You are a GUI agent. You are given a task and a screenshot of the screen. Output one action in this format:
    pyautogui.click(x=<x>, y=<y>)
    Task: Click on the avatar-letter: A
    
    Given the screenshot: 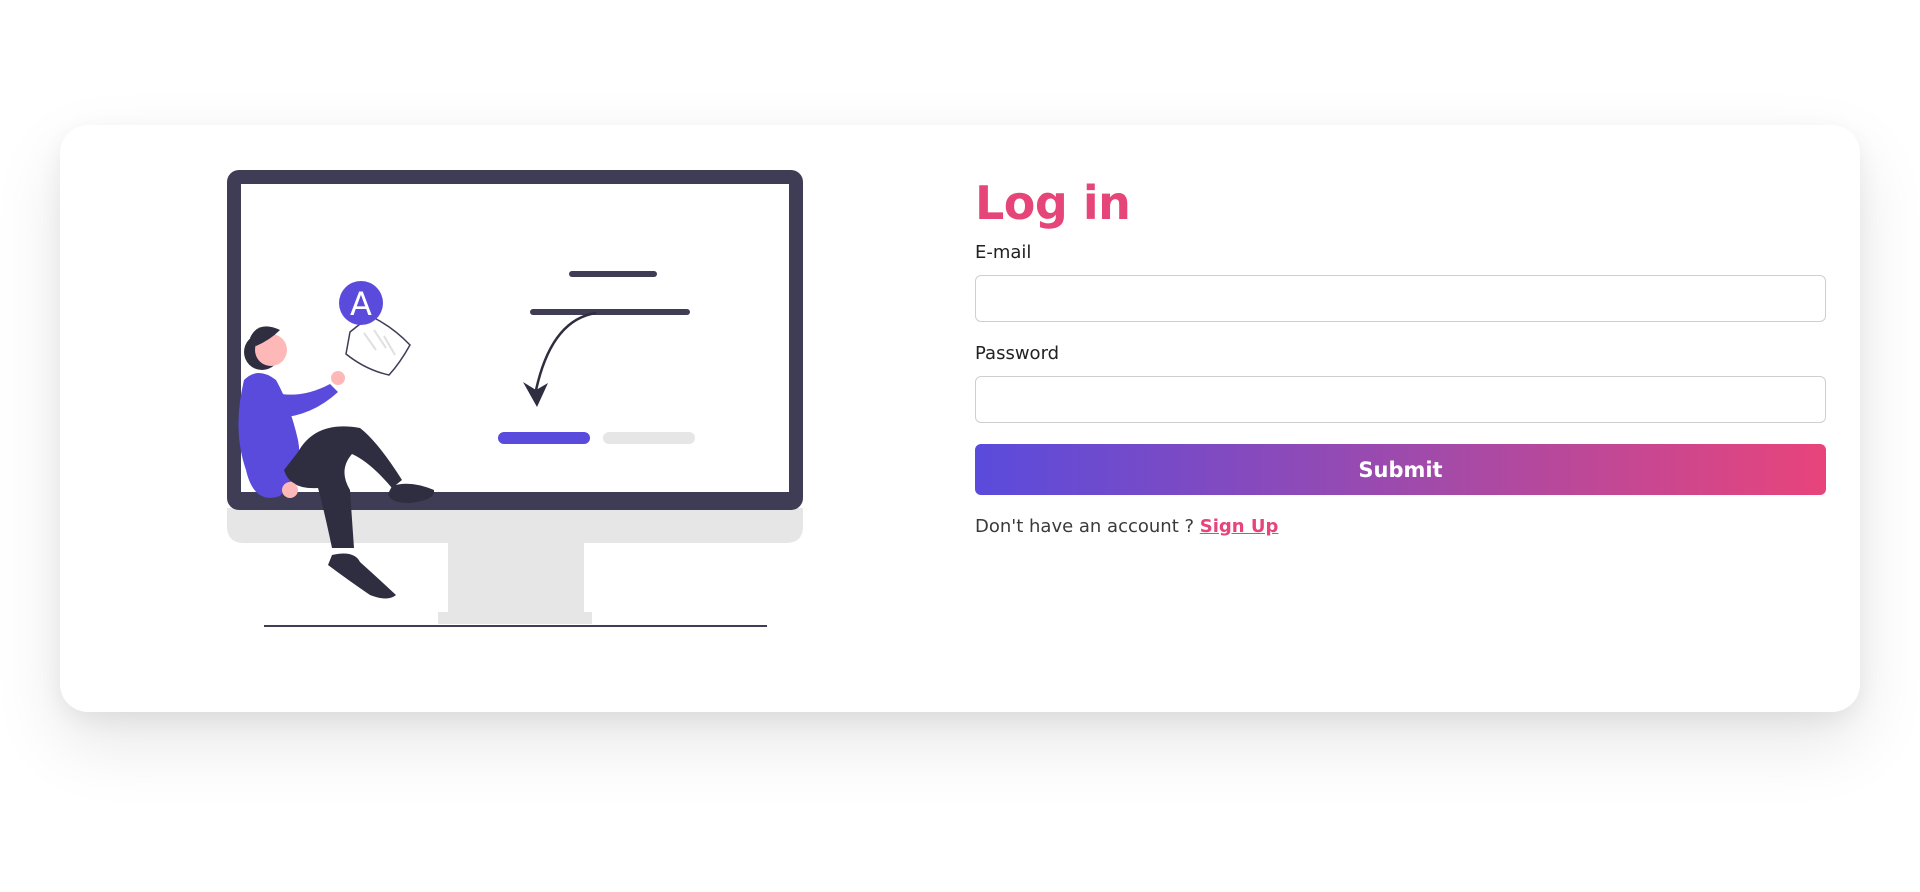 What is the action you would take?
    pyautogui.click(x=361, y=304)
    